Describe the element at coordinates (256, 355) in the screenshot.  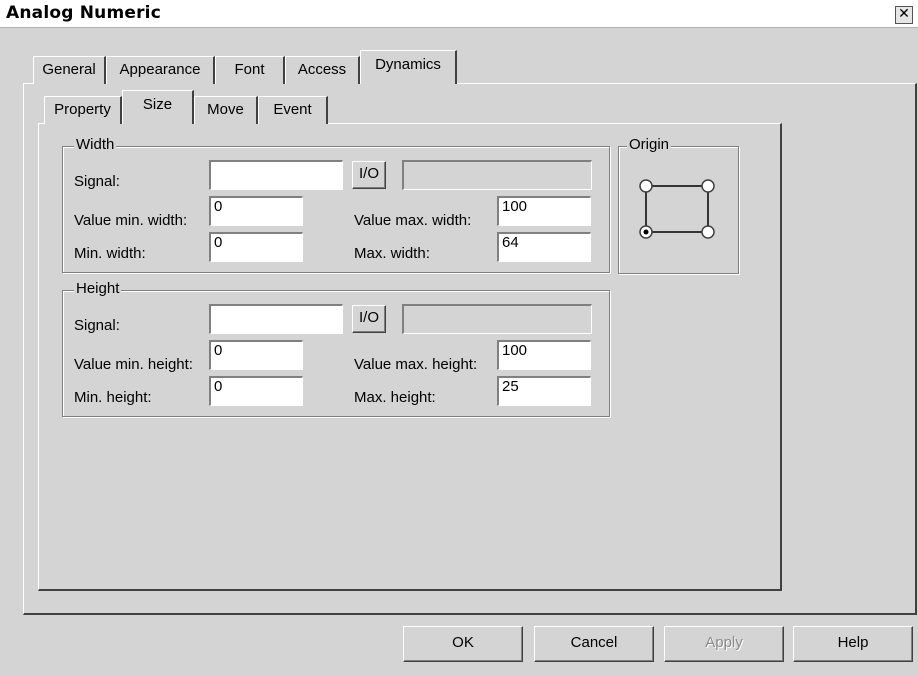
I see `height-value-min-field: 0` at that location.